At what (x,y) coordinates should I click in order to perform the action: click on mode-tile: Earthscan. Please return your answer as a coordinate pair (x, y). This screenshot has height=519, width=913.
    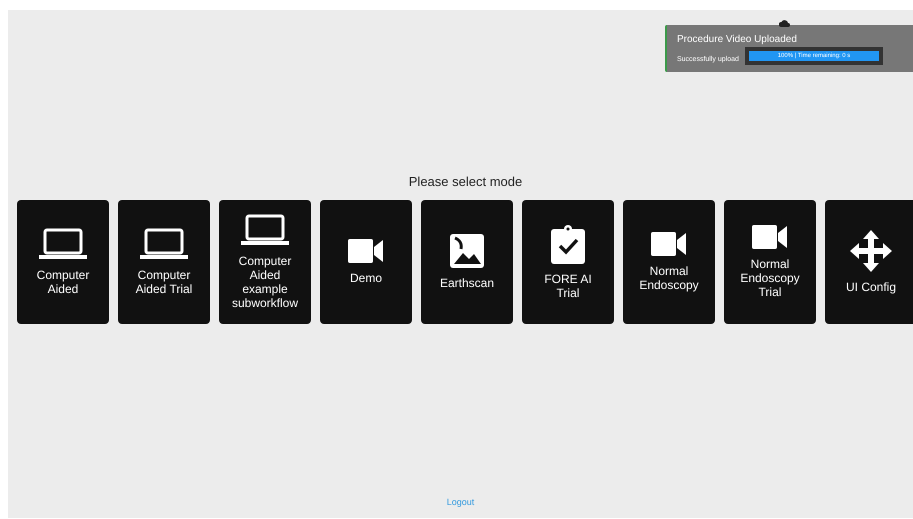
    Looking at the image, I should click on (467, 262).